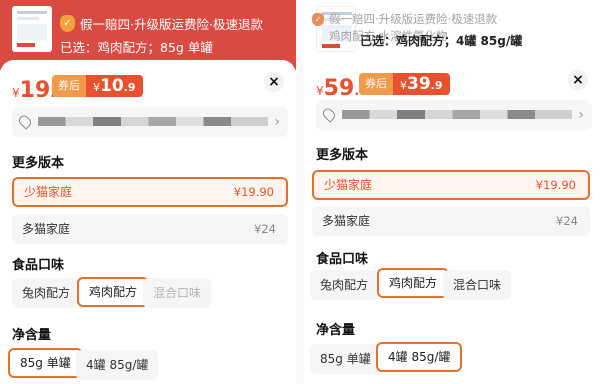 The image size is (600, 384). I want to click on coupon-price-badge: 券后 ¥39.9, so click(404, 84).